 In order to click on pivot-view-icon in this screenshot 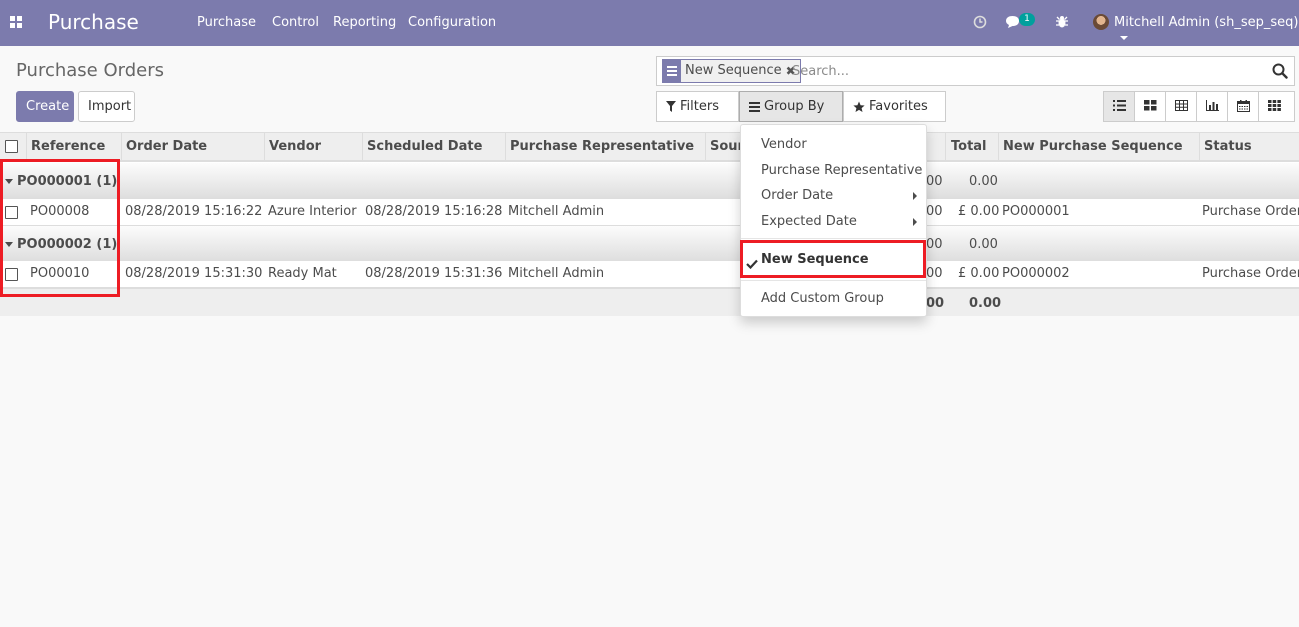, I will do `click(1181, 106)`.